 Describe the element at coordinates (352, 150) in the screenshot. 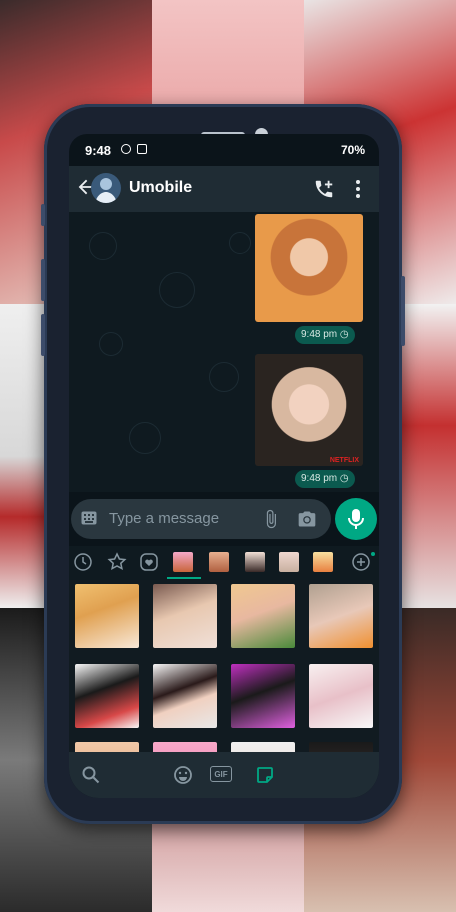

I see `battery-indicator: 70%` at that location.